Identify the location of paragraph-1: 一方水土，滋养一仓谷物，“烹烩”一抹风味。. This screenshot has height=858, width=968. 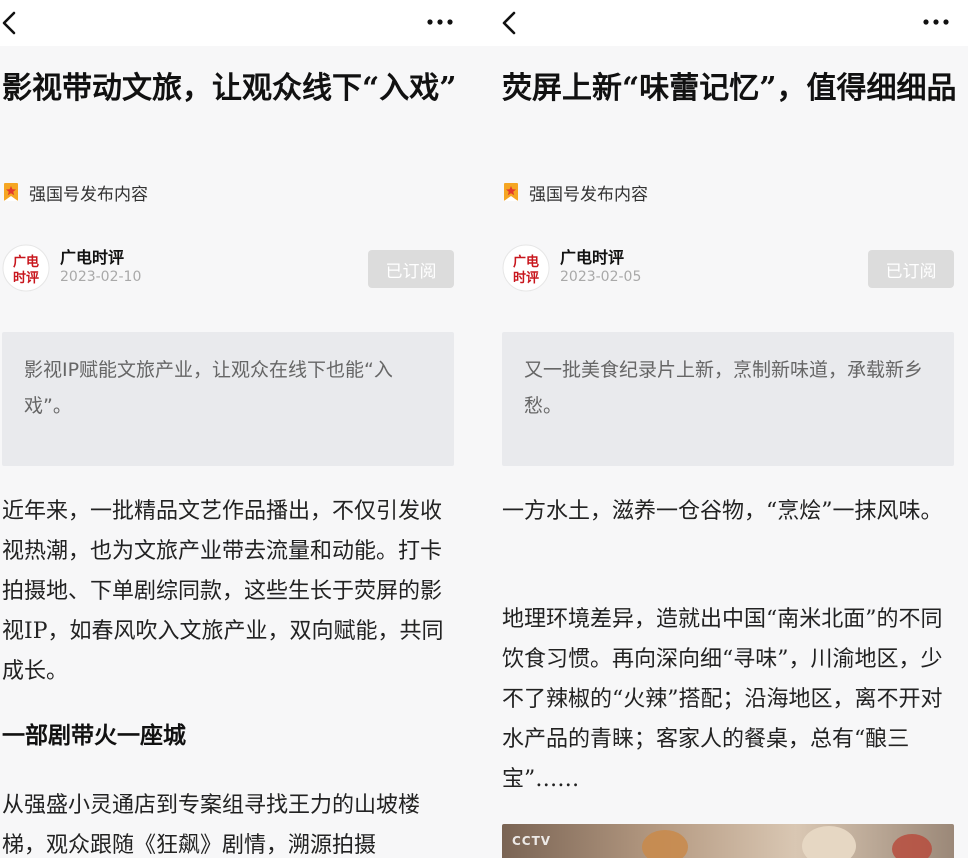
(722, 511).